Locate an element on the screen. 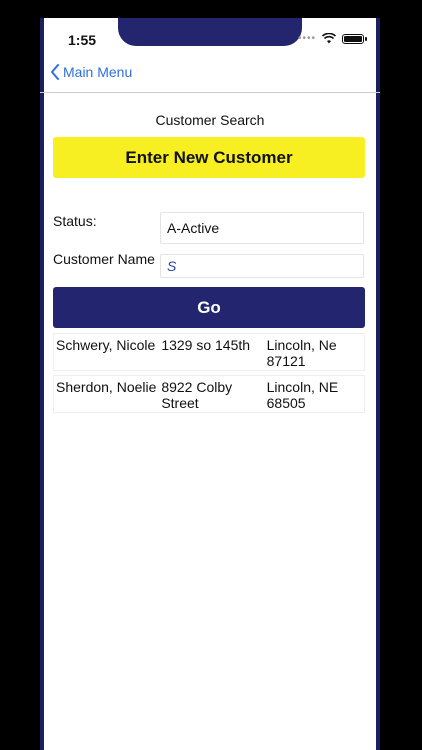 The image size is (422, 750). result-name: Schwery, Nicole is located at coordinates (106, 345).